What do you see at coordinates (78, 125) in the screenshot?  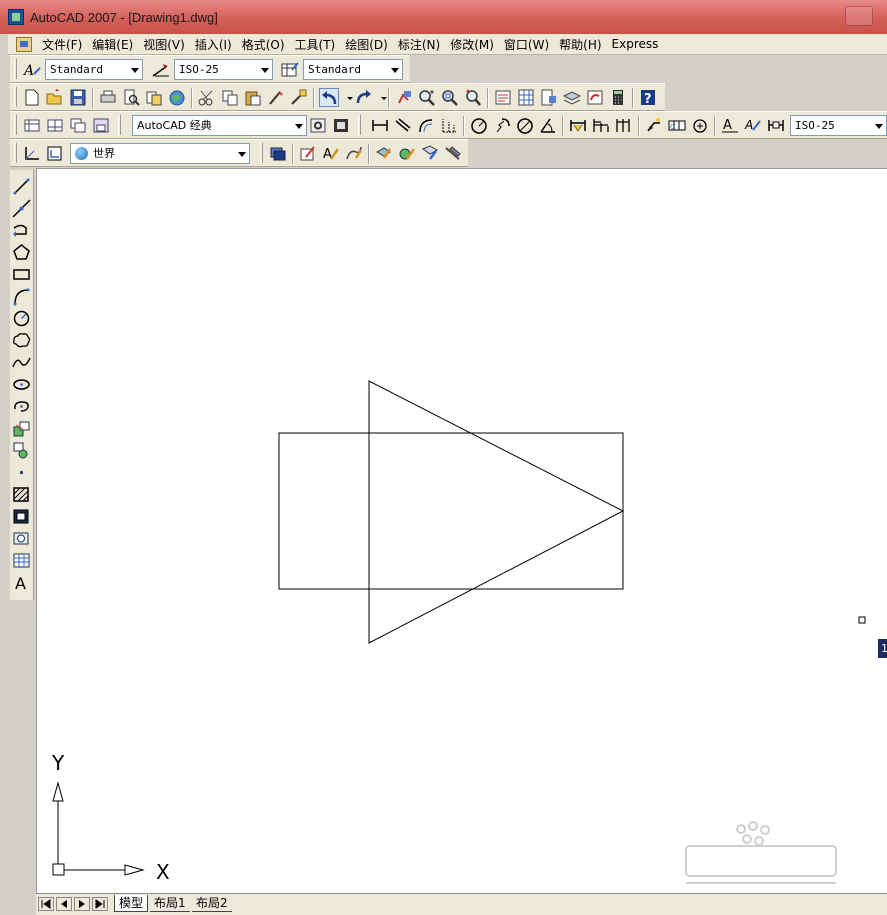 I see `workspace-windows-icon` at bounding box center [78, 125].